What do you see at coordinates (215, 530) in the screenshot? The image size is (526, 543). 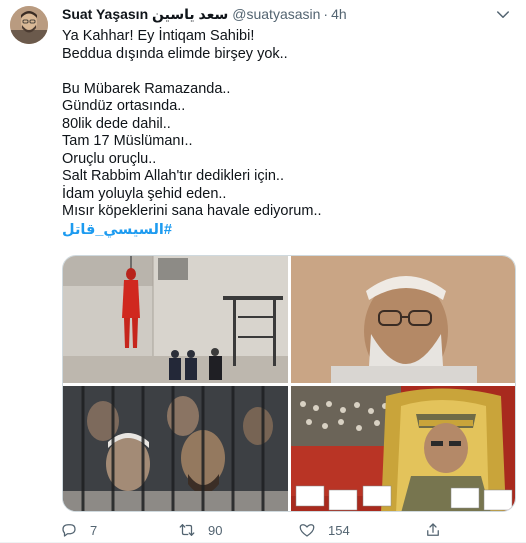 I see `retweet-count: 90` at bounding box center [215, 530].